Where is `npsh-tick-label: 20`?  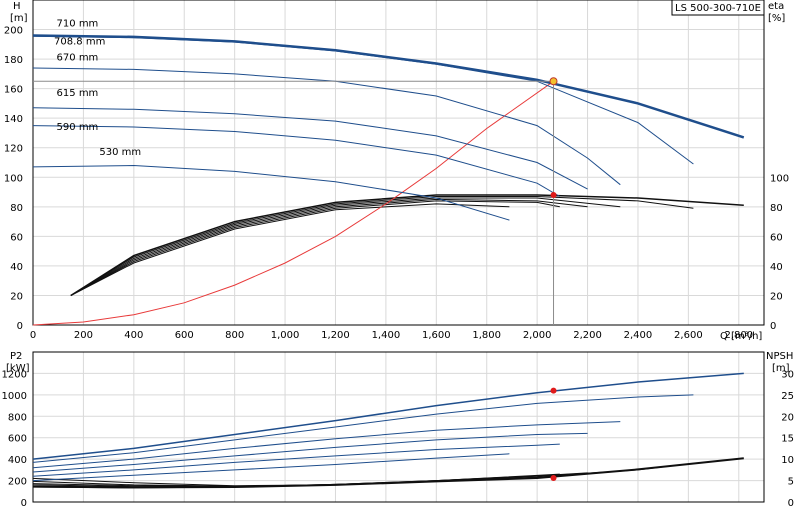 npsh-tick-label: 20 is located at coordinates (787, 417).